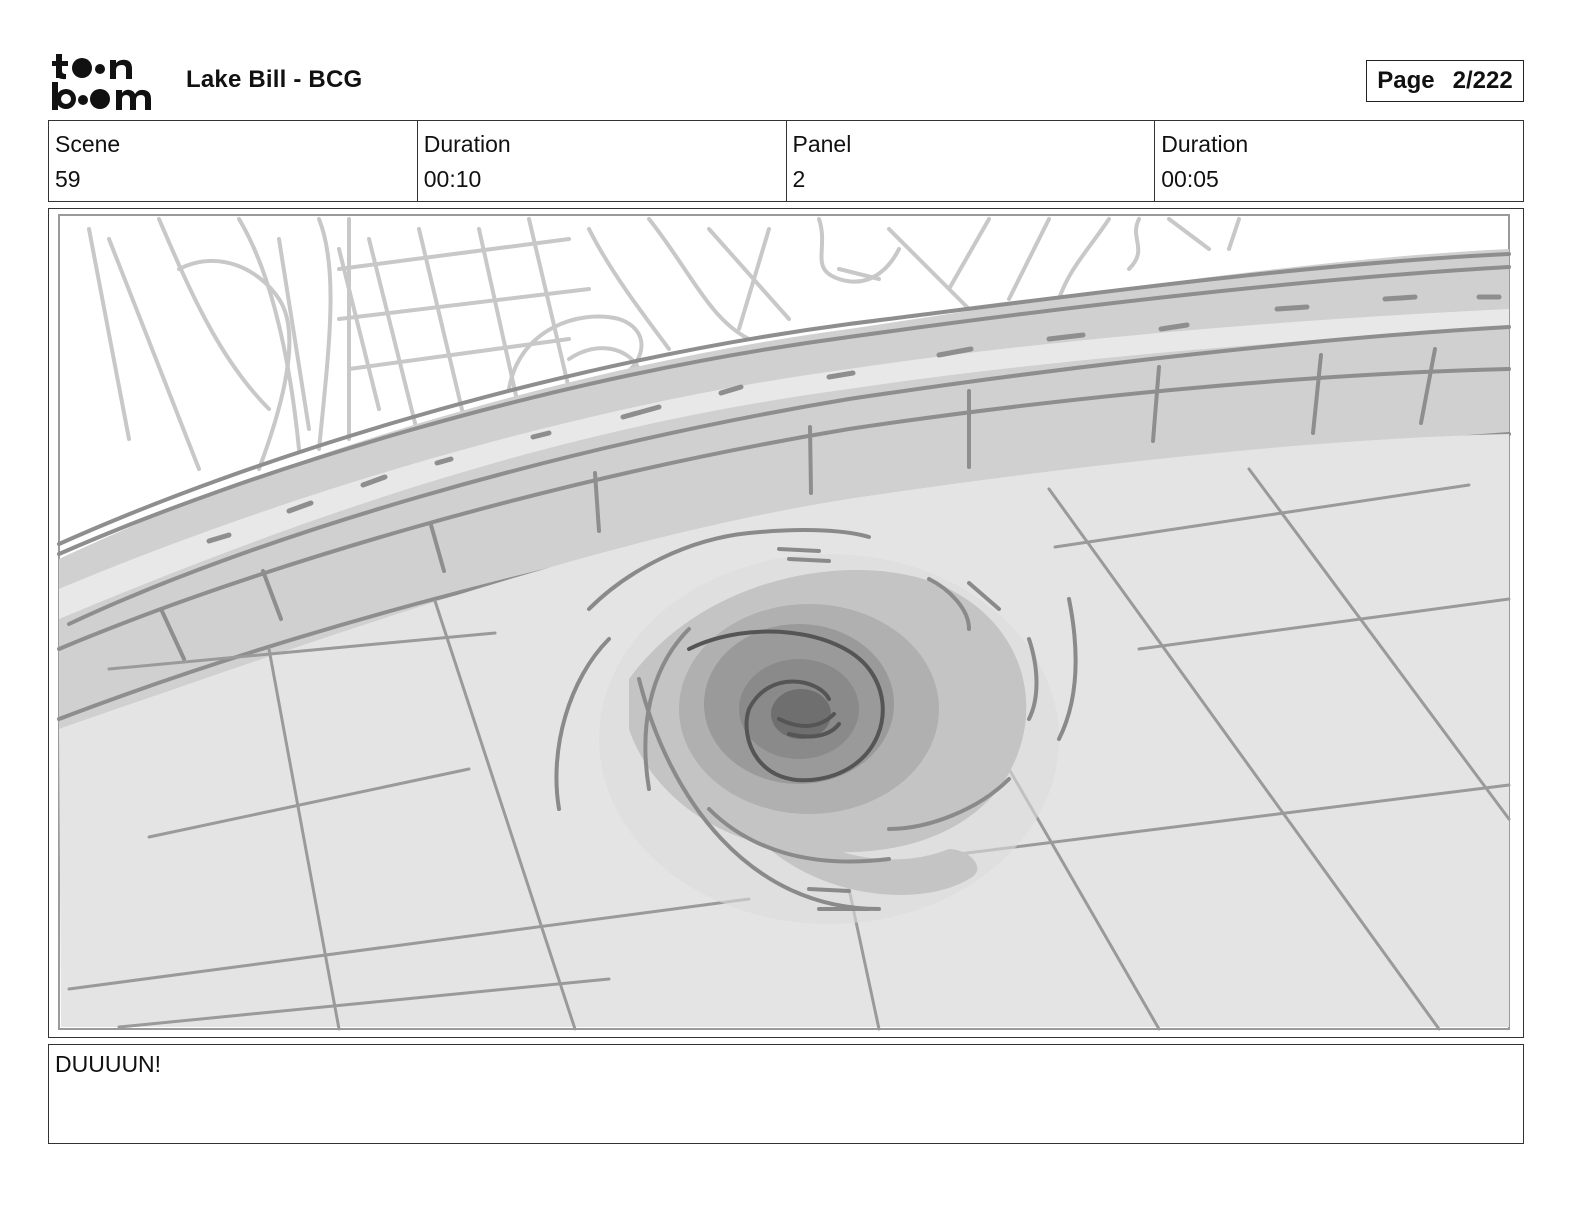  What do you see at coordinates (108, 1064) in the screenshot?
I see `dialogue-text: DUUUUN!` at bounding box center [108, 1064].